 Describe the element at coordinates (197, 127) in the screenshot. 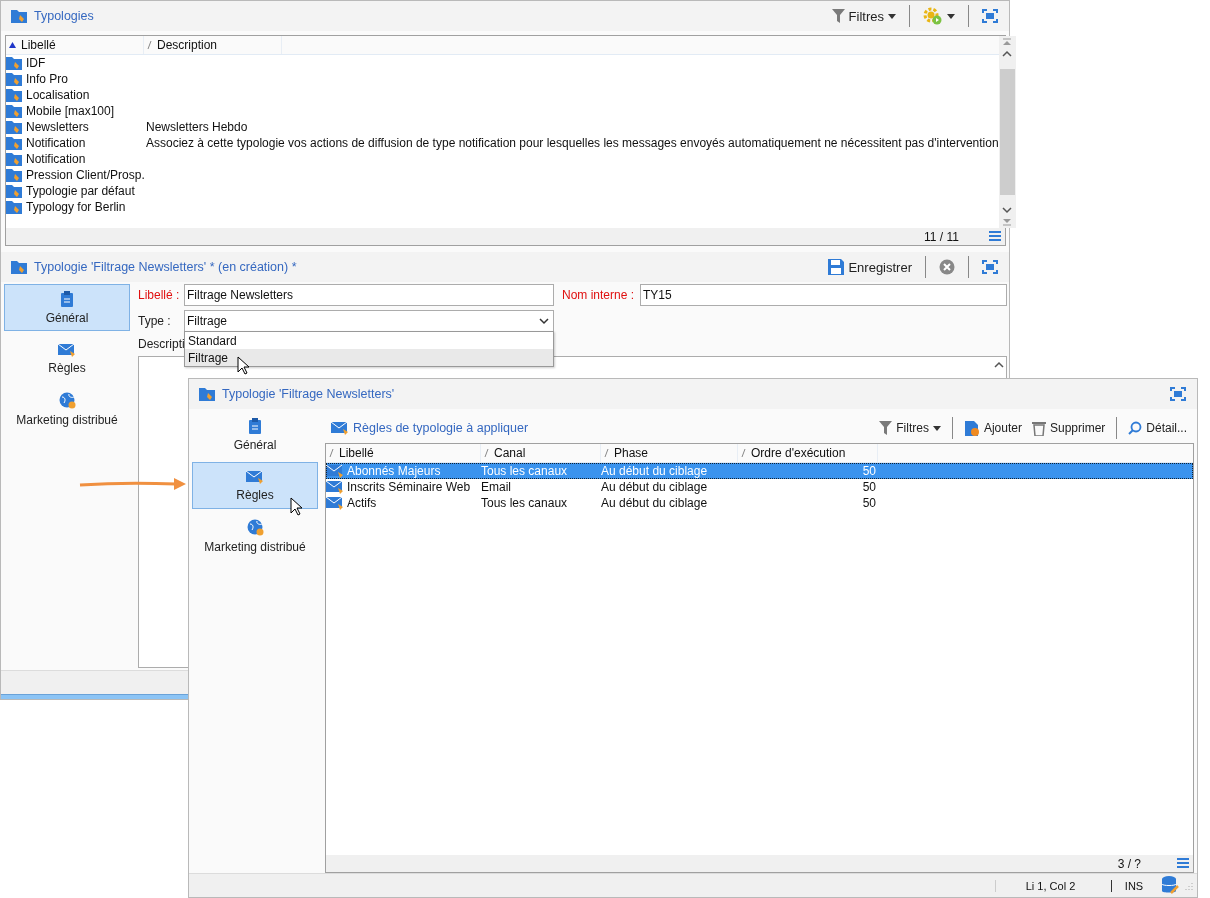

I see `table-cell: Newsletters Hebdo` at that location.